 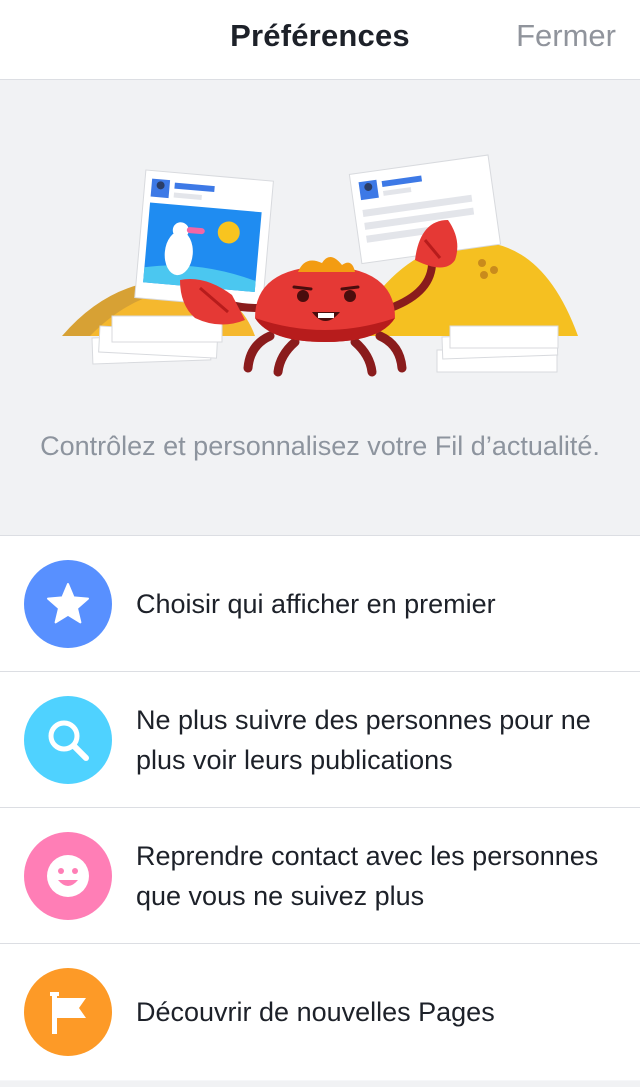 What do you see at coordinates (68, 740) in the screenshot?
I see `search-icon` at bounding box center [68, 740].